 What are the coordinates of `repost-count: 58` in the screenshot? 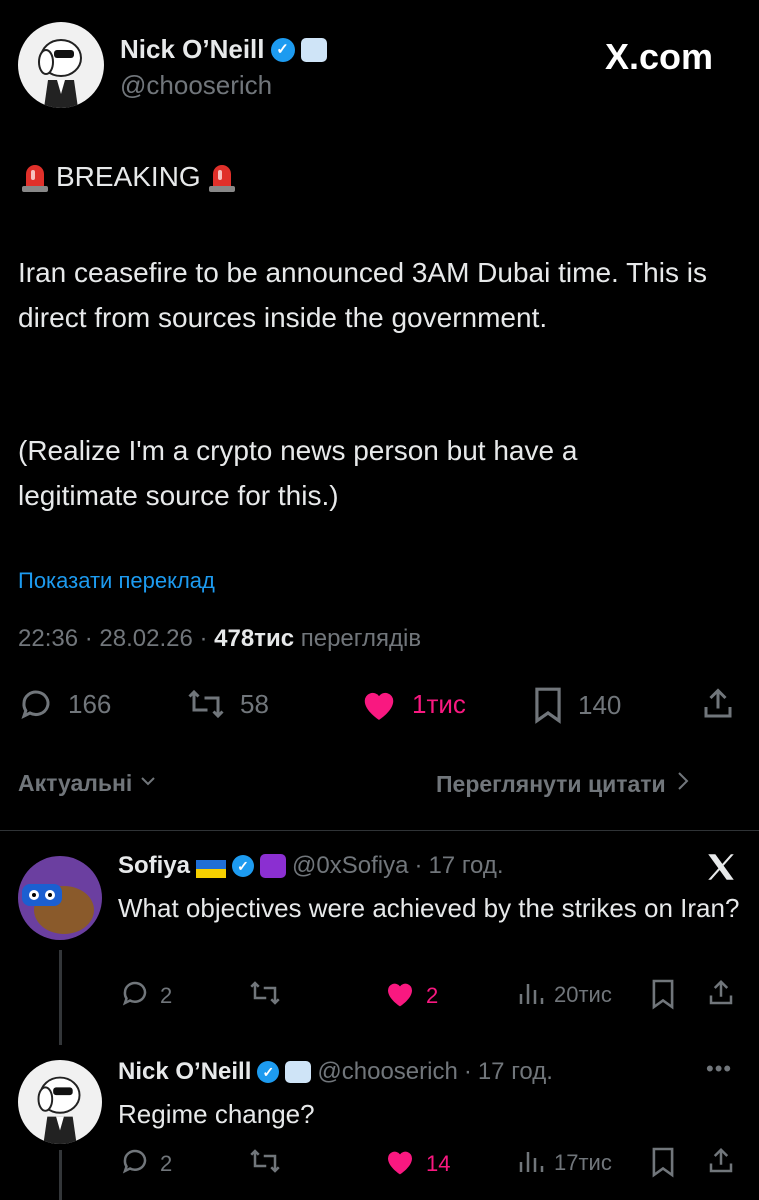 It's located at (254, 703).